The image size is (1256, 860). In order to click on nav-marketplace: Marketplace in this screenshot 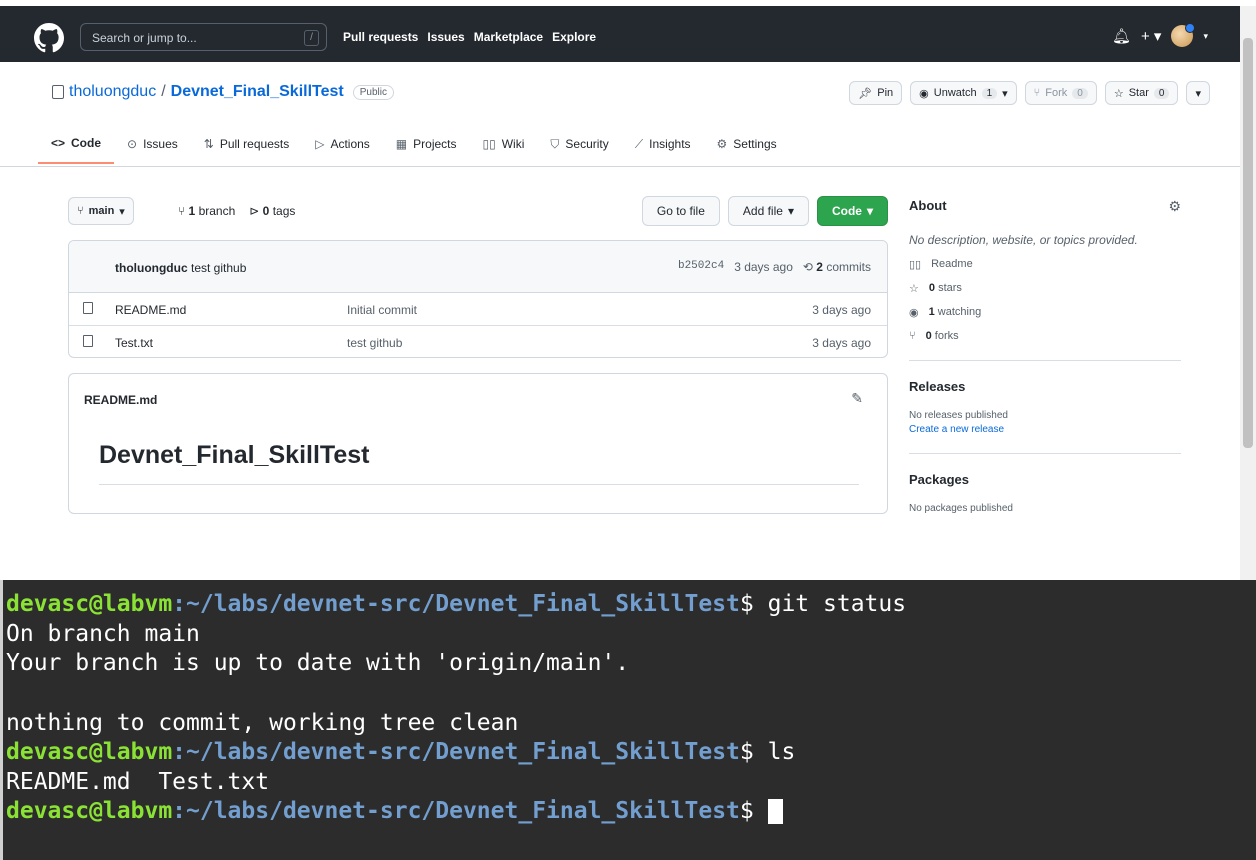, I will do `click(508, 37)`.